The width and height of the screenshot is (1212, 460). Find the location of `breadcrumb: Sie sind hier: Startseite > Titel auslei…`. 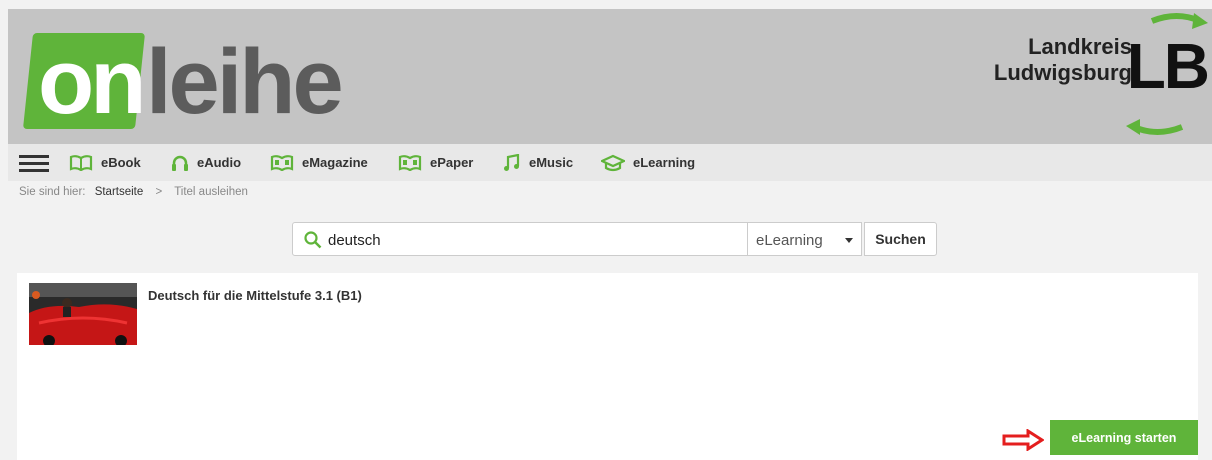

breadcrumb: Sie sind hier: Startseite > Titel auslei… is located at coordinates (133, 192).